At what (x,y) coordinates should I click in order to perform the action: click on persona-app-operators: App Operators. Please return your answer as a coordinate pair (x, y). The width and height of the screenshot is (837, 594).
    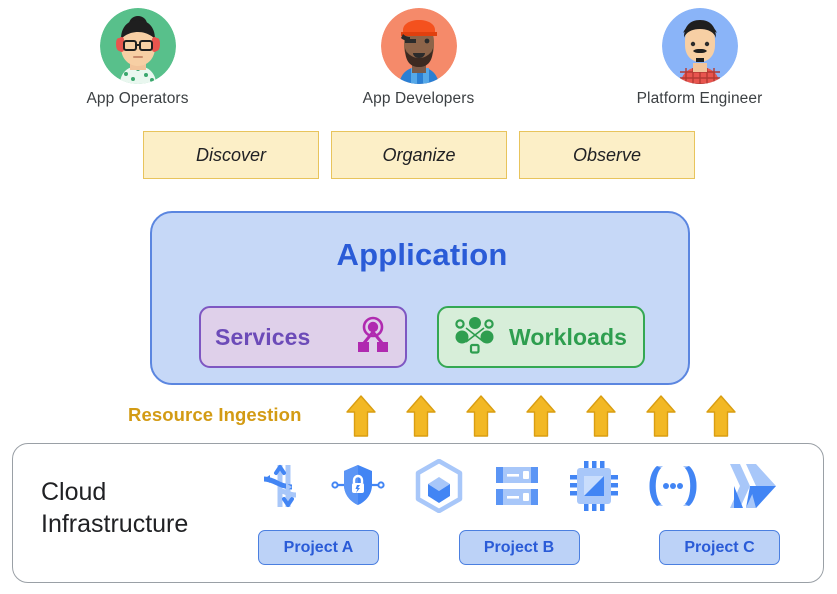
    Looking at the image, I should click on (138, 58).